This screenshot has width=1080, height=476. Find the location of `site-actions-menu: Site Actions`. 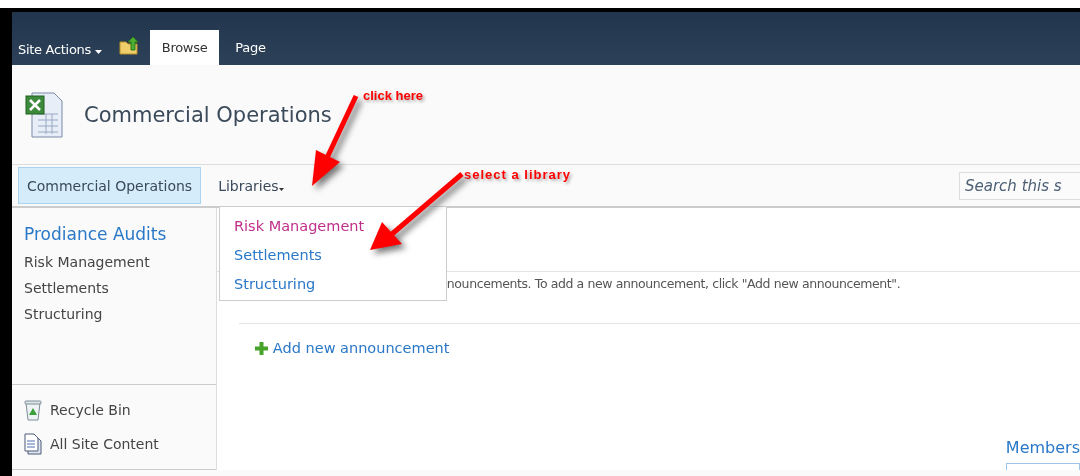

site-actions-menu: Site Actions is located at coordinates (60, 49).